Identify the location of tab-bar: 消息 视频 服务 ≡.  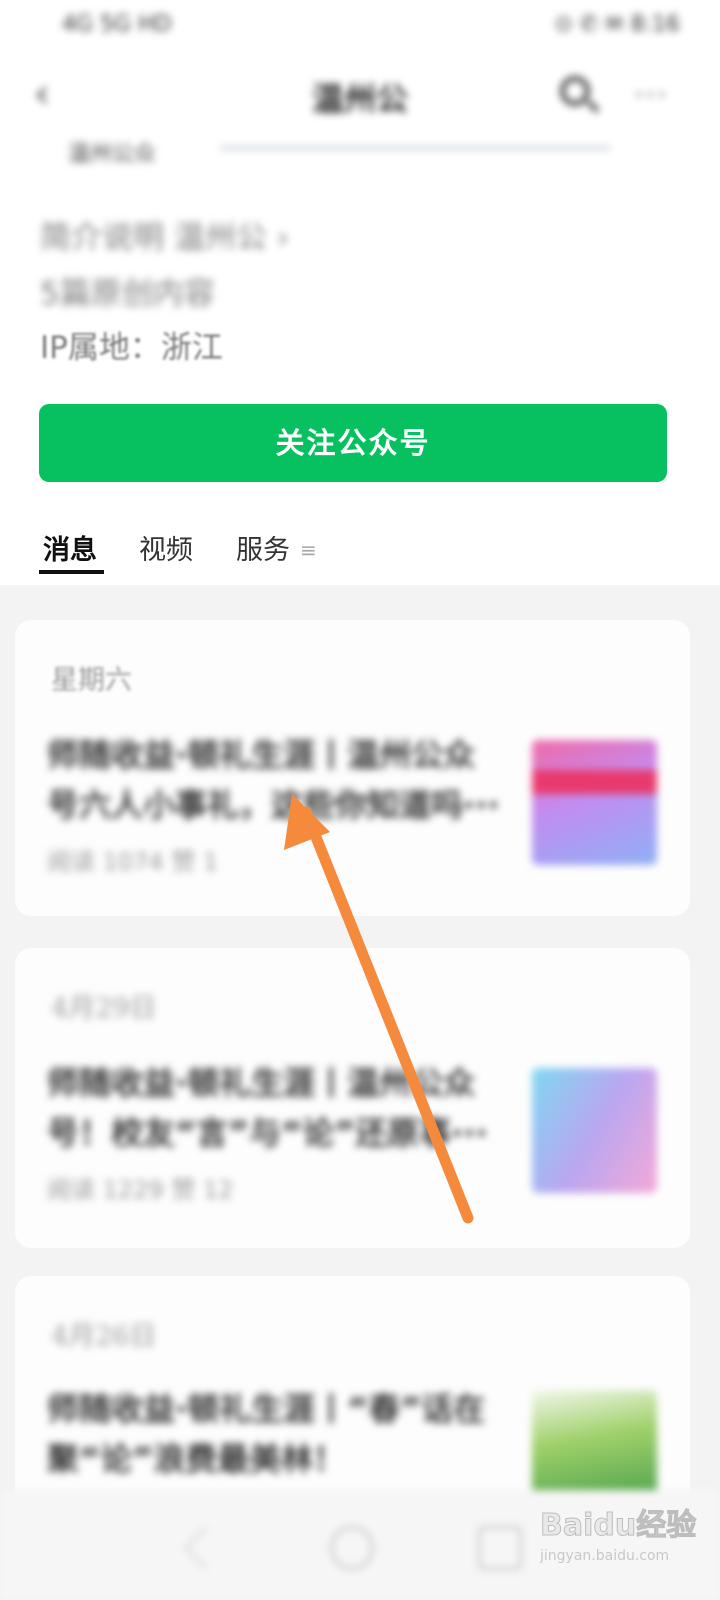
(360, 552).